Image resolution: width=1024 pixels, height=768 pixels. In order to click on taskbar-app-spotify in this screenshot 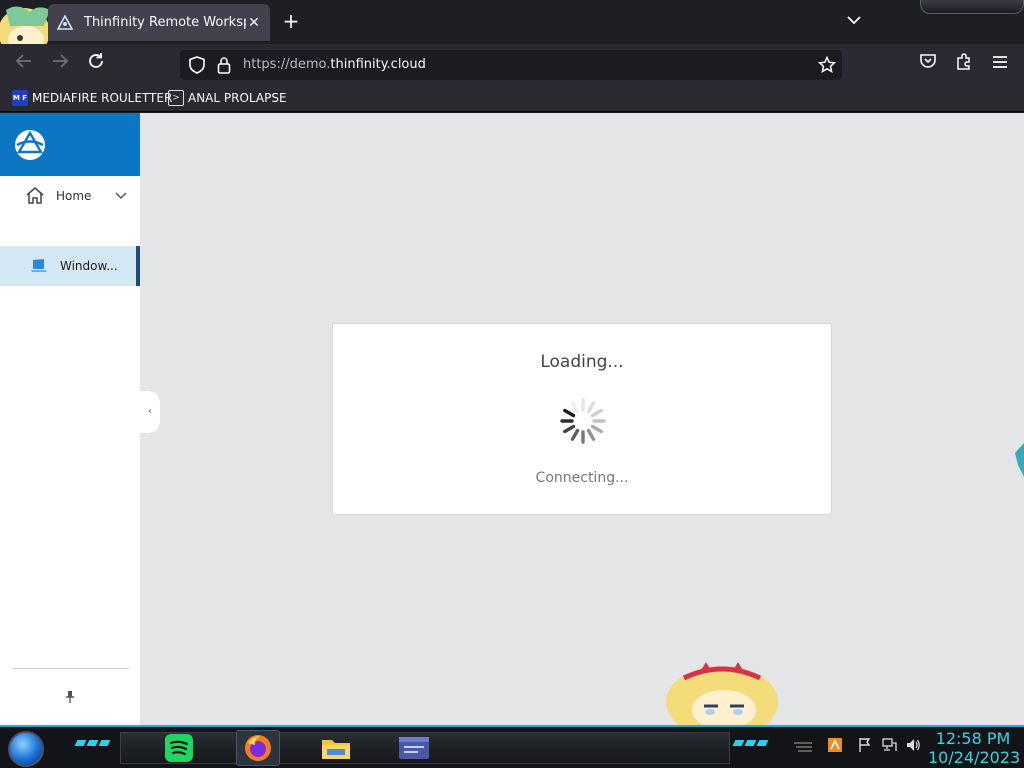, I will do `click(179, 748)`.